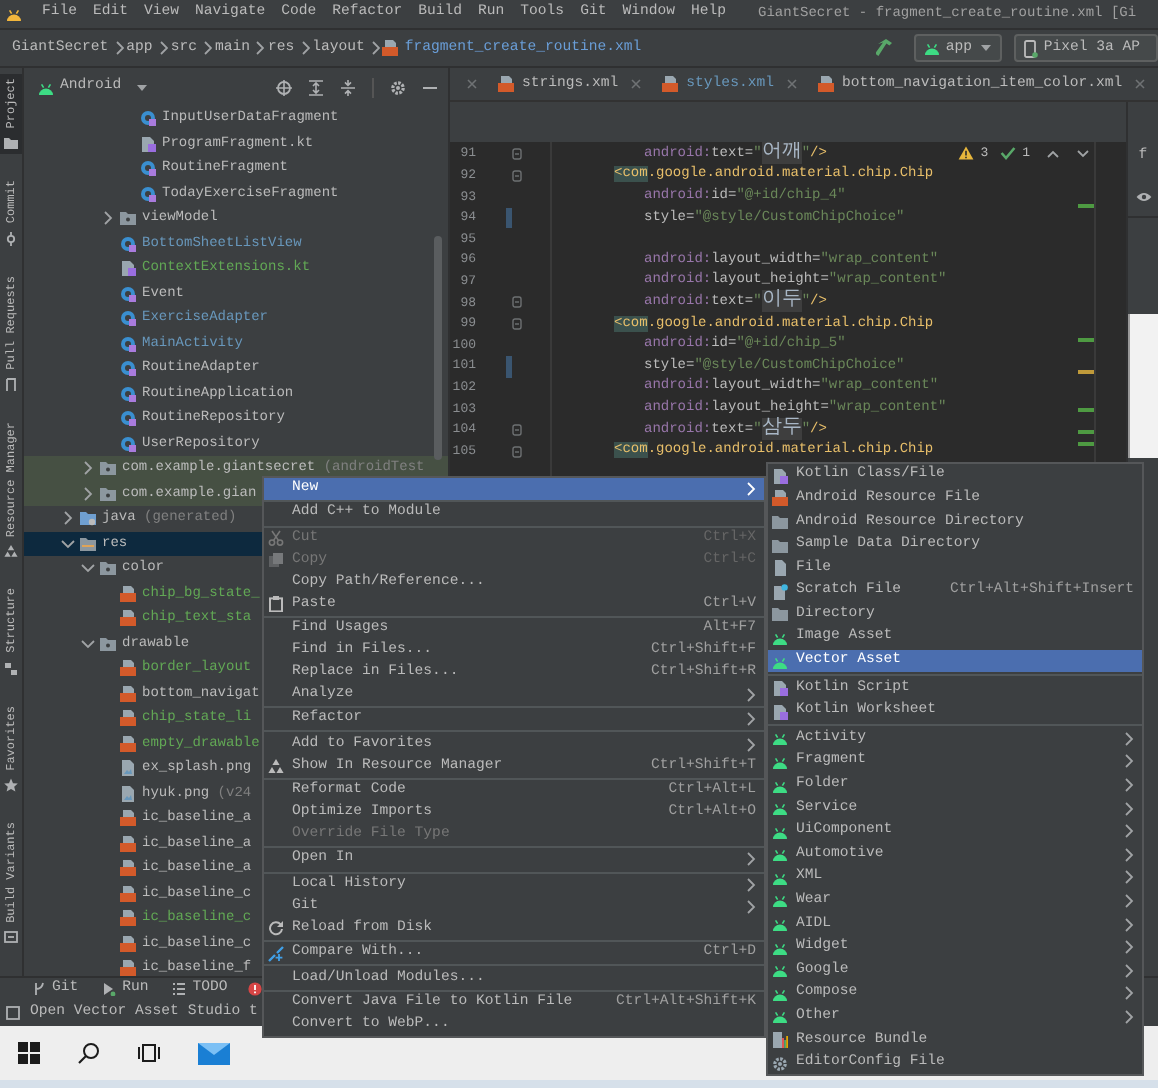 This screenshot has width=1158, height=1088. Describe the element at coordinates (11, 785) in the screenshot. I see `favorite-icon` at that location.